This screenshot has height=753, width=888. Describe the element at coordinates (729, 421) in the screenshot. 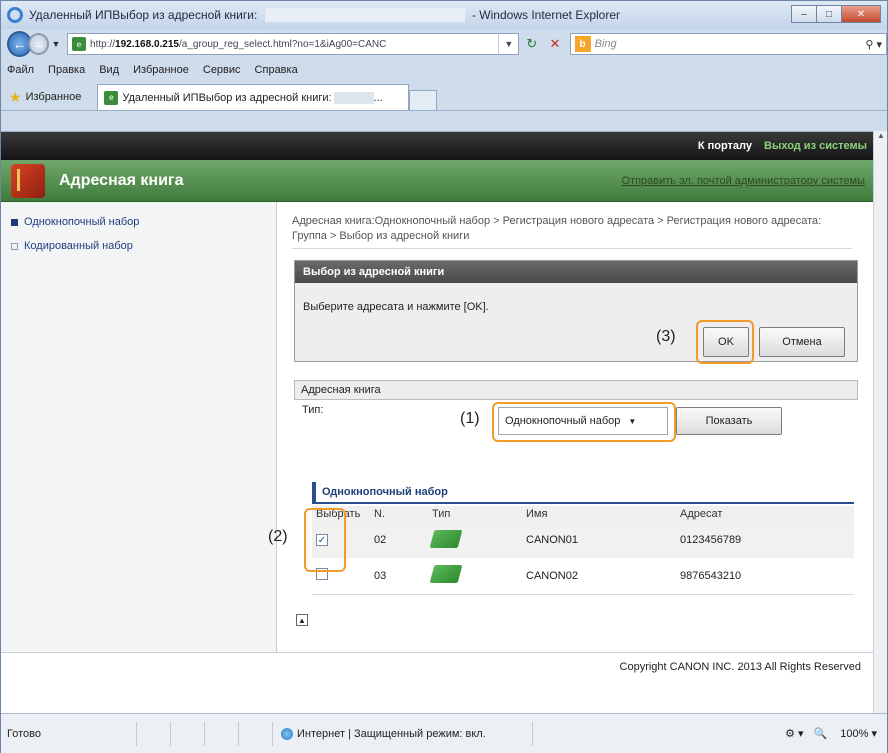

I see `show-button: Показать` at that location.